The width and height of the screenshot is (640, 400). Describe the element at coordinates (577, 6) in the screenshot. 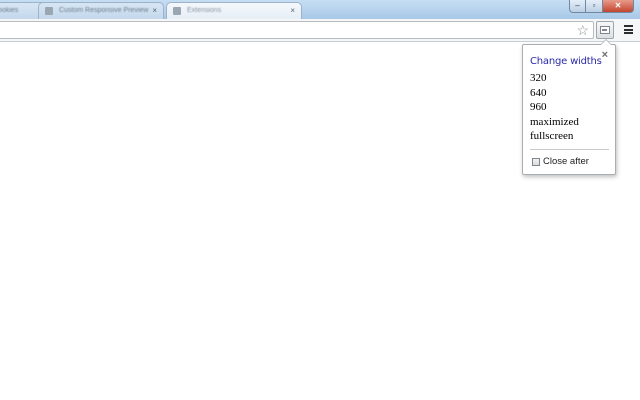

I see `minimize-button: –` at that location.